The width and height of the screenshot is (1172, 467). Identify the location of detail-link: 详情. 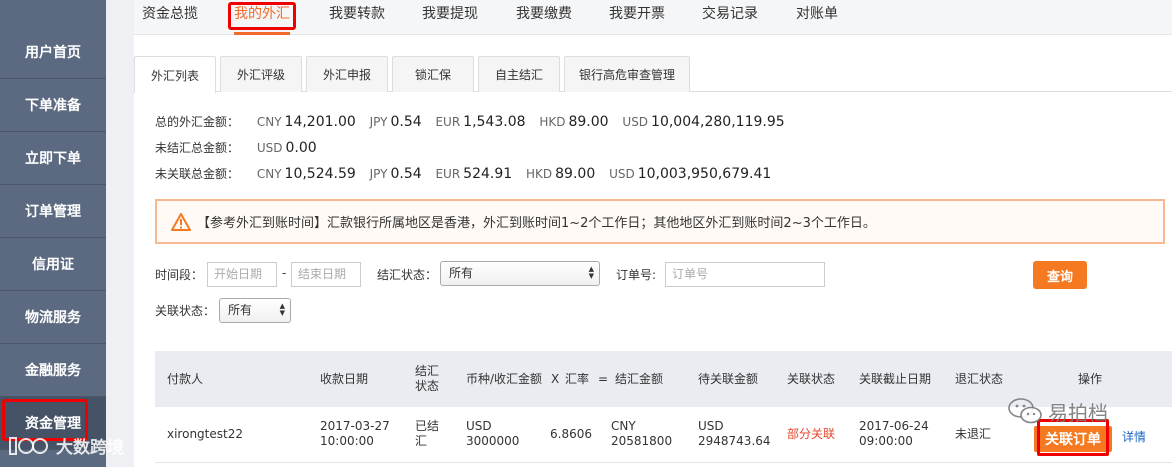
(1134, 436).